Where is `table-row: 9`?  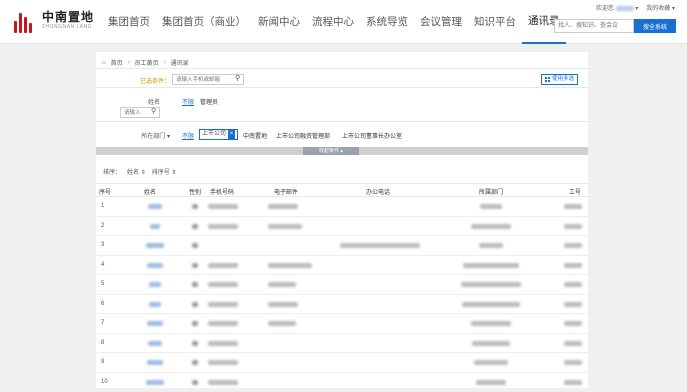
table-row: 9 is located at coordinates (342, 363).